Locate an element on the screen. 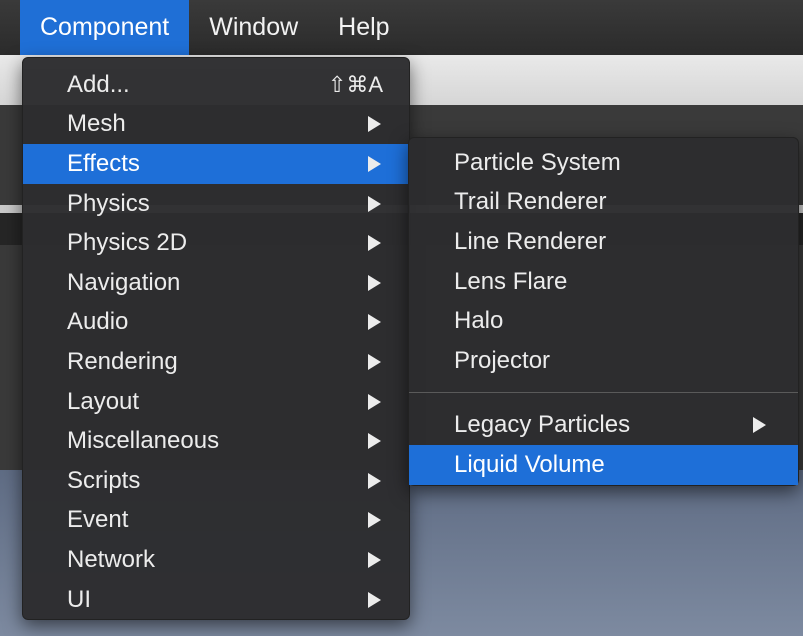  menu-item-label: Particle System is located at coordinates (537, 162).